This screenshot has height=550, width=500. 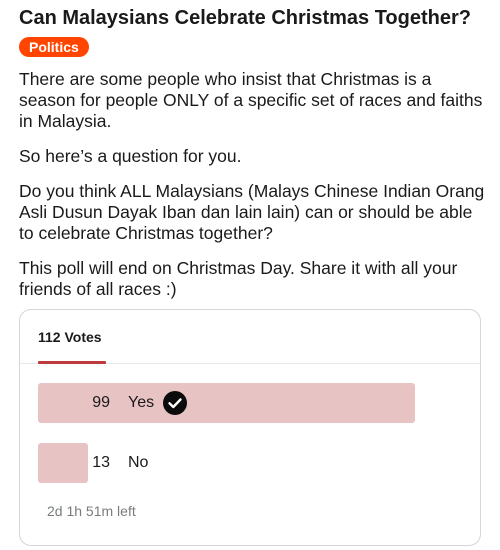 What do you see at coordinates (250, 337) in the screenshot?
I see `poll-header: 112 Votes` at bounding box center [250, 337].